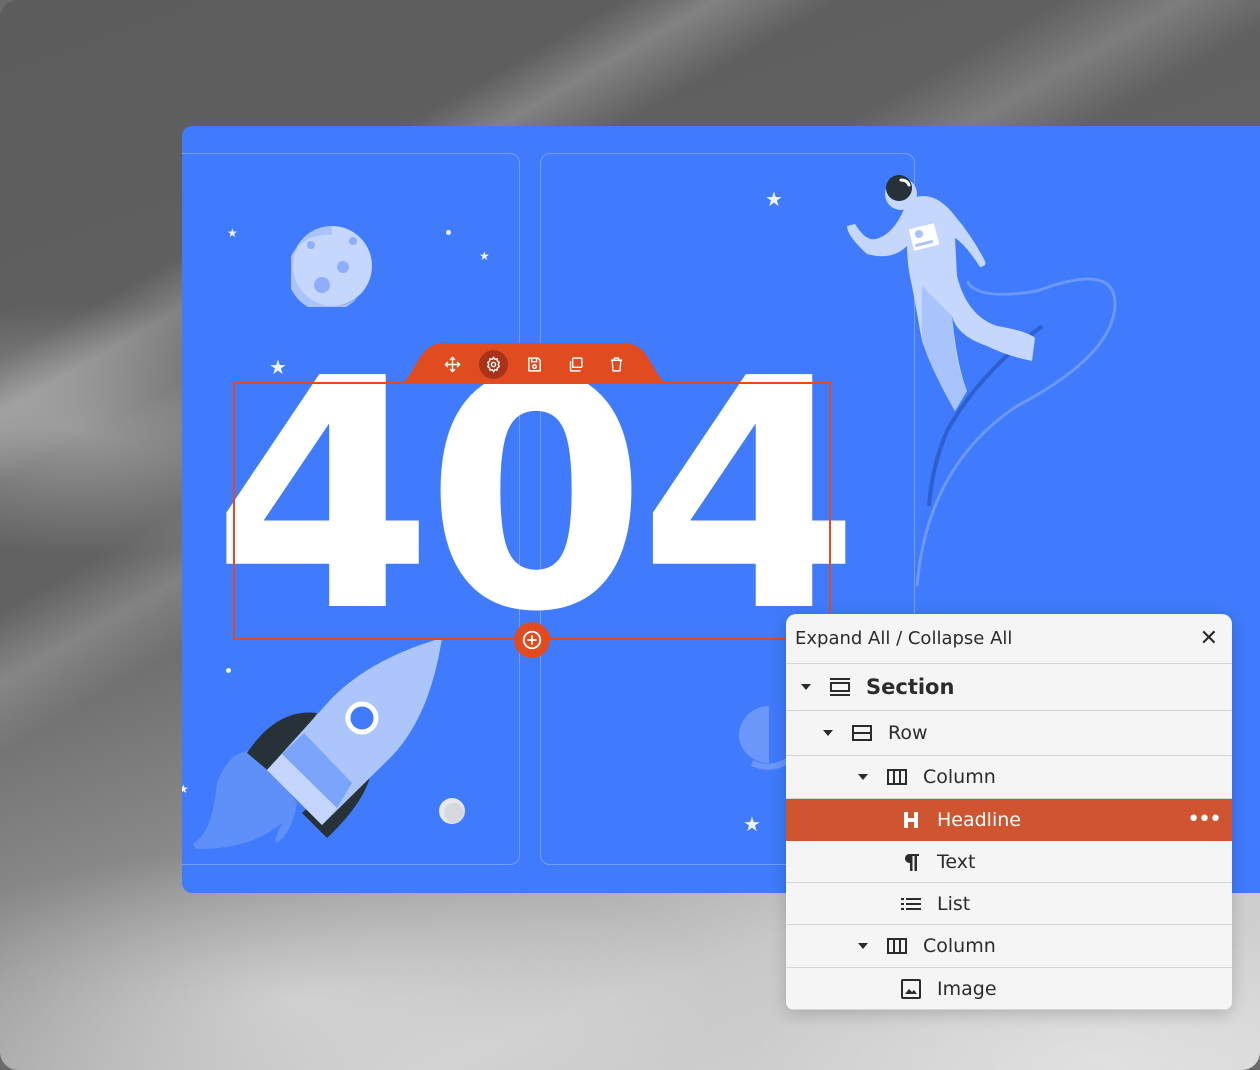 The width and height of the screenshot is (1260, 1070). Describe the element at coordinates (911, 862) in the screenshot. I see `paragraph-icon` at that location.